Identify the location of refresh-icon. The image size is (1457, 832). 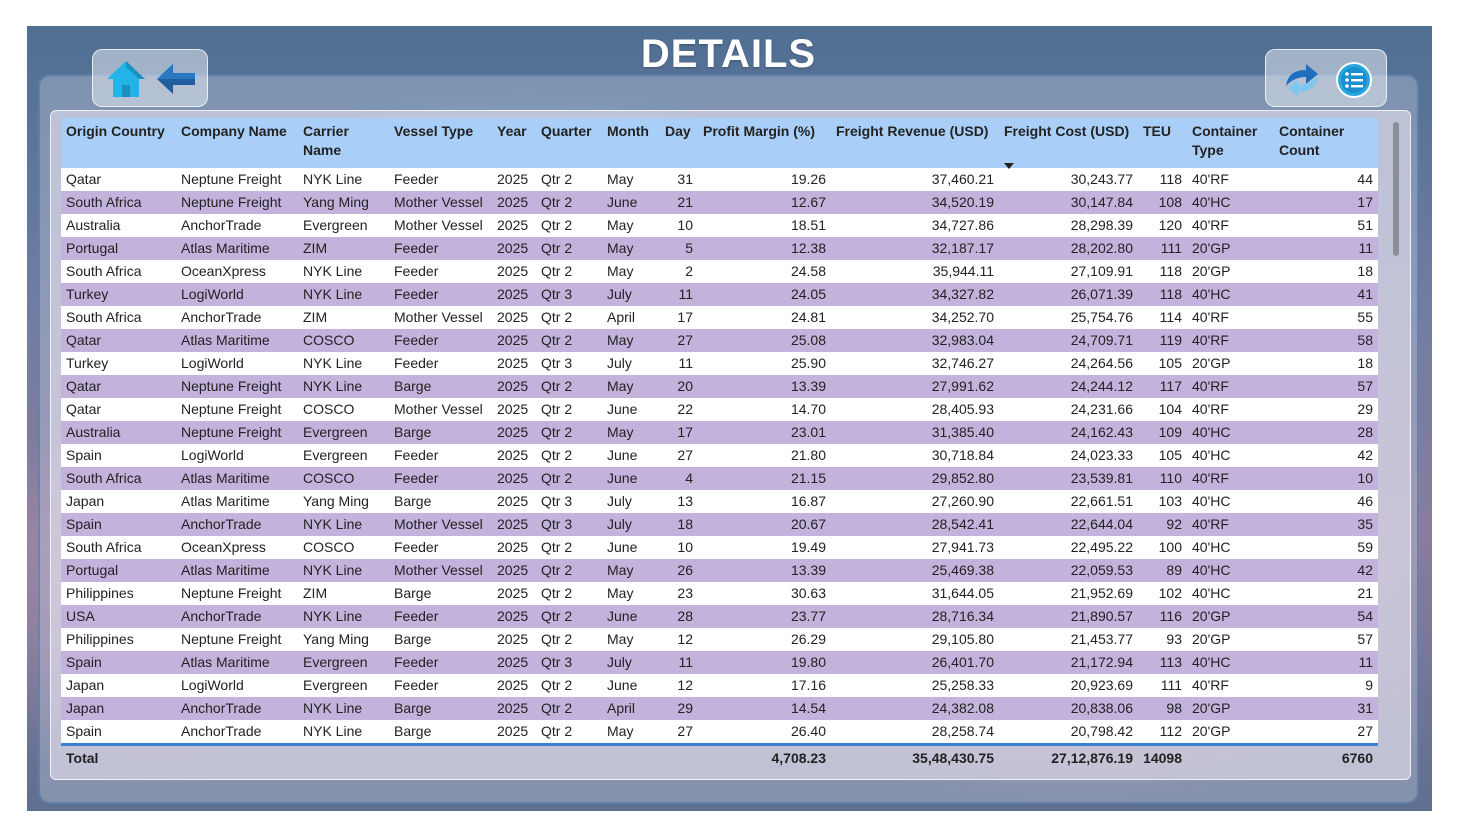
(1302, 82).